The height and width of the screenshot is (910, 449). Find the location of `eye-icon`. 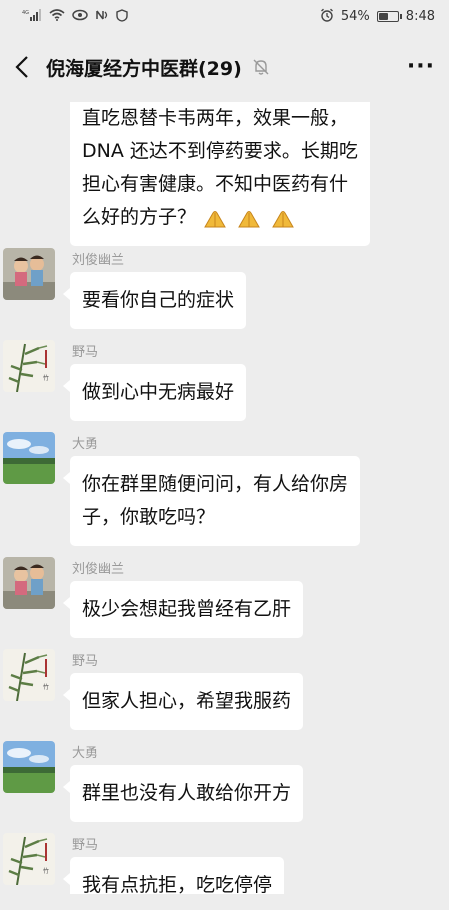

eye-icon is located at coordinates (80, 16).